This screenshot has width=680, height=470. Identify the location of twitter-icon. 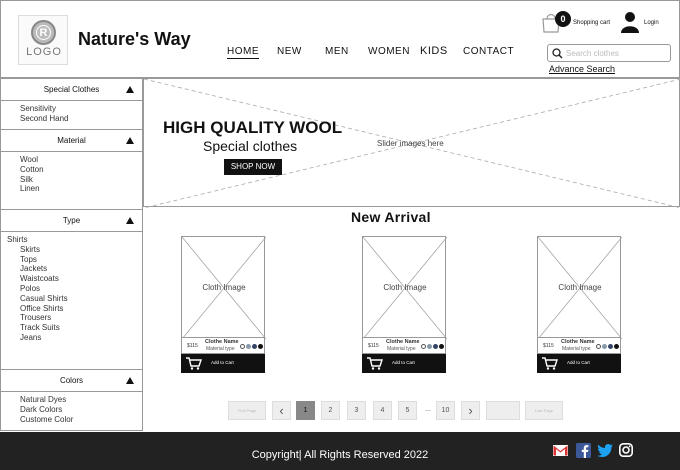
(605, 450).